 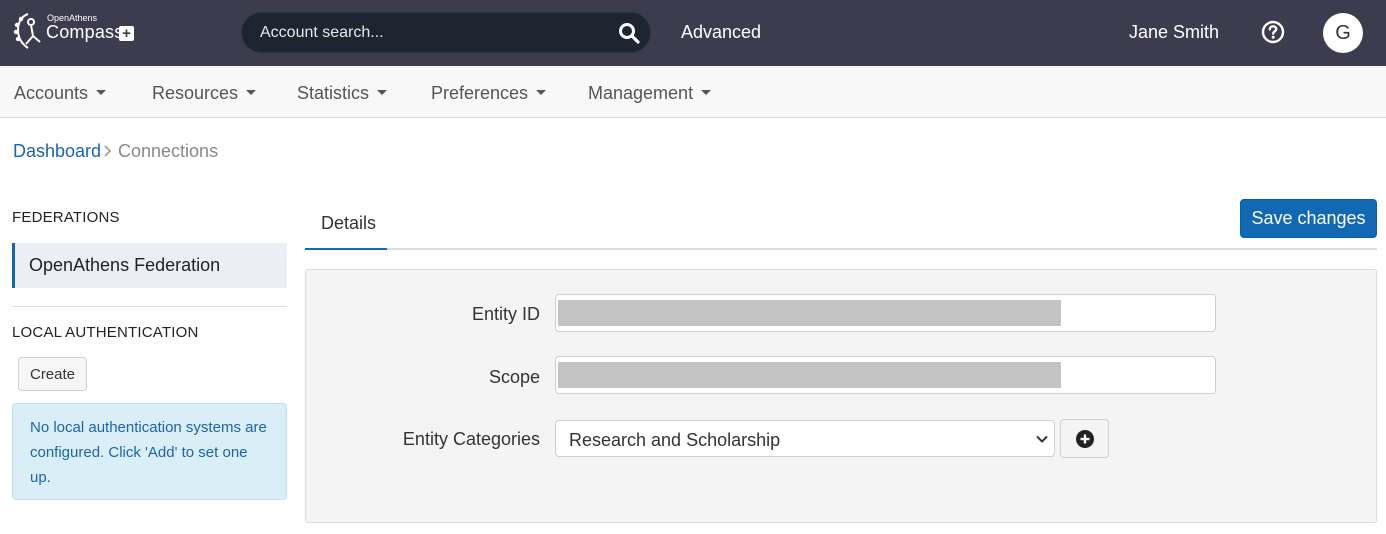 What do you see at coordinates (1273, 32) in the screenshot?
I see `help-icon` at bounding box center [1273, 32].